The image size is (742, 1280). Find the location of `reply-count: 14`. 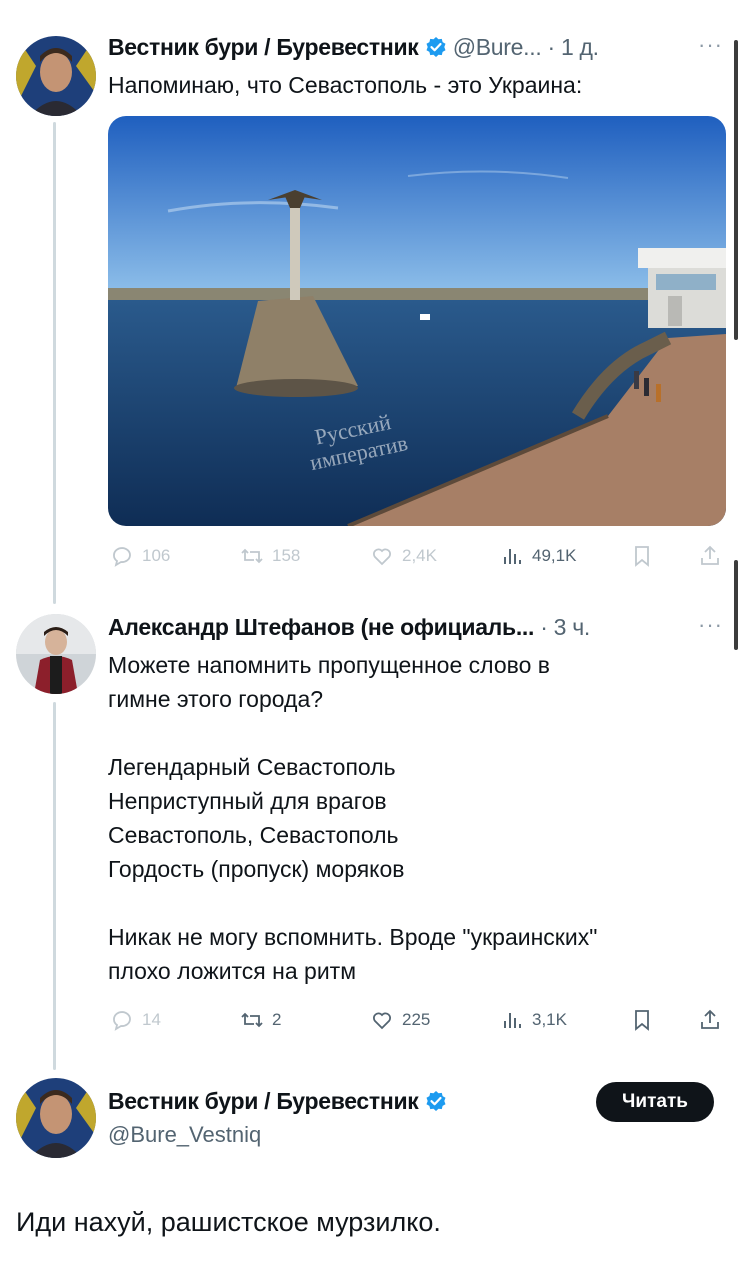

reply-count: 14 is located at coordinates (151, 1019).